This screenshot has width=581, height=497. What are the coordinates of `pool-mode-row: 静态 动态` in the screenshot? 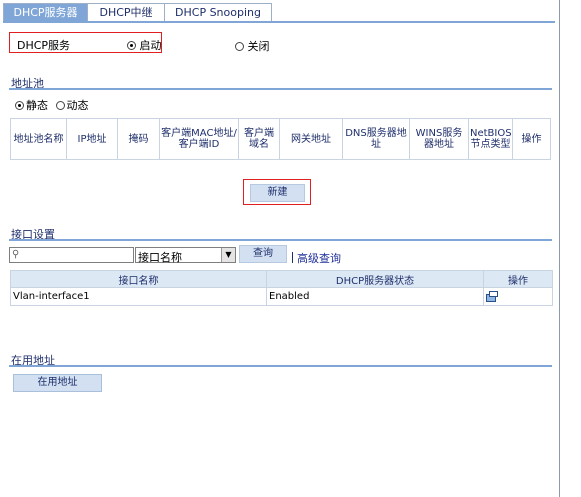 It's located at (54, 105).